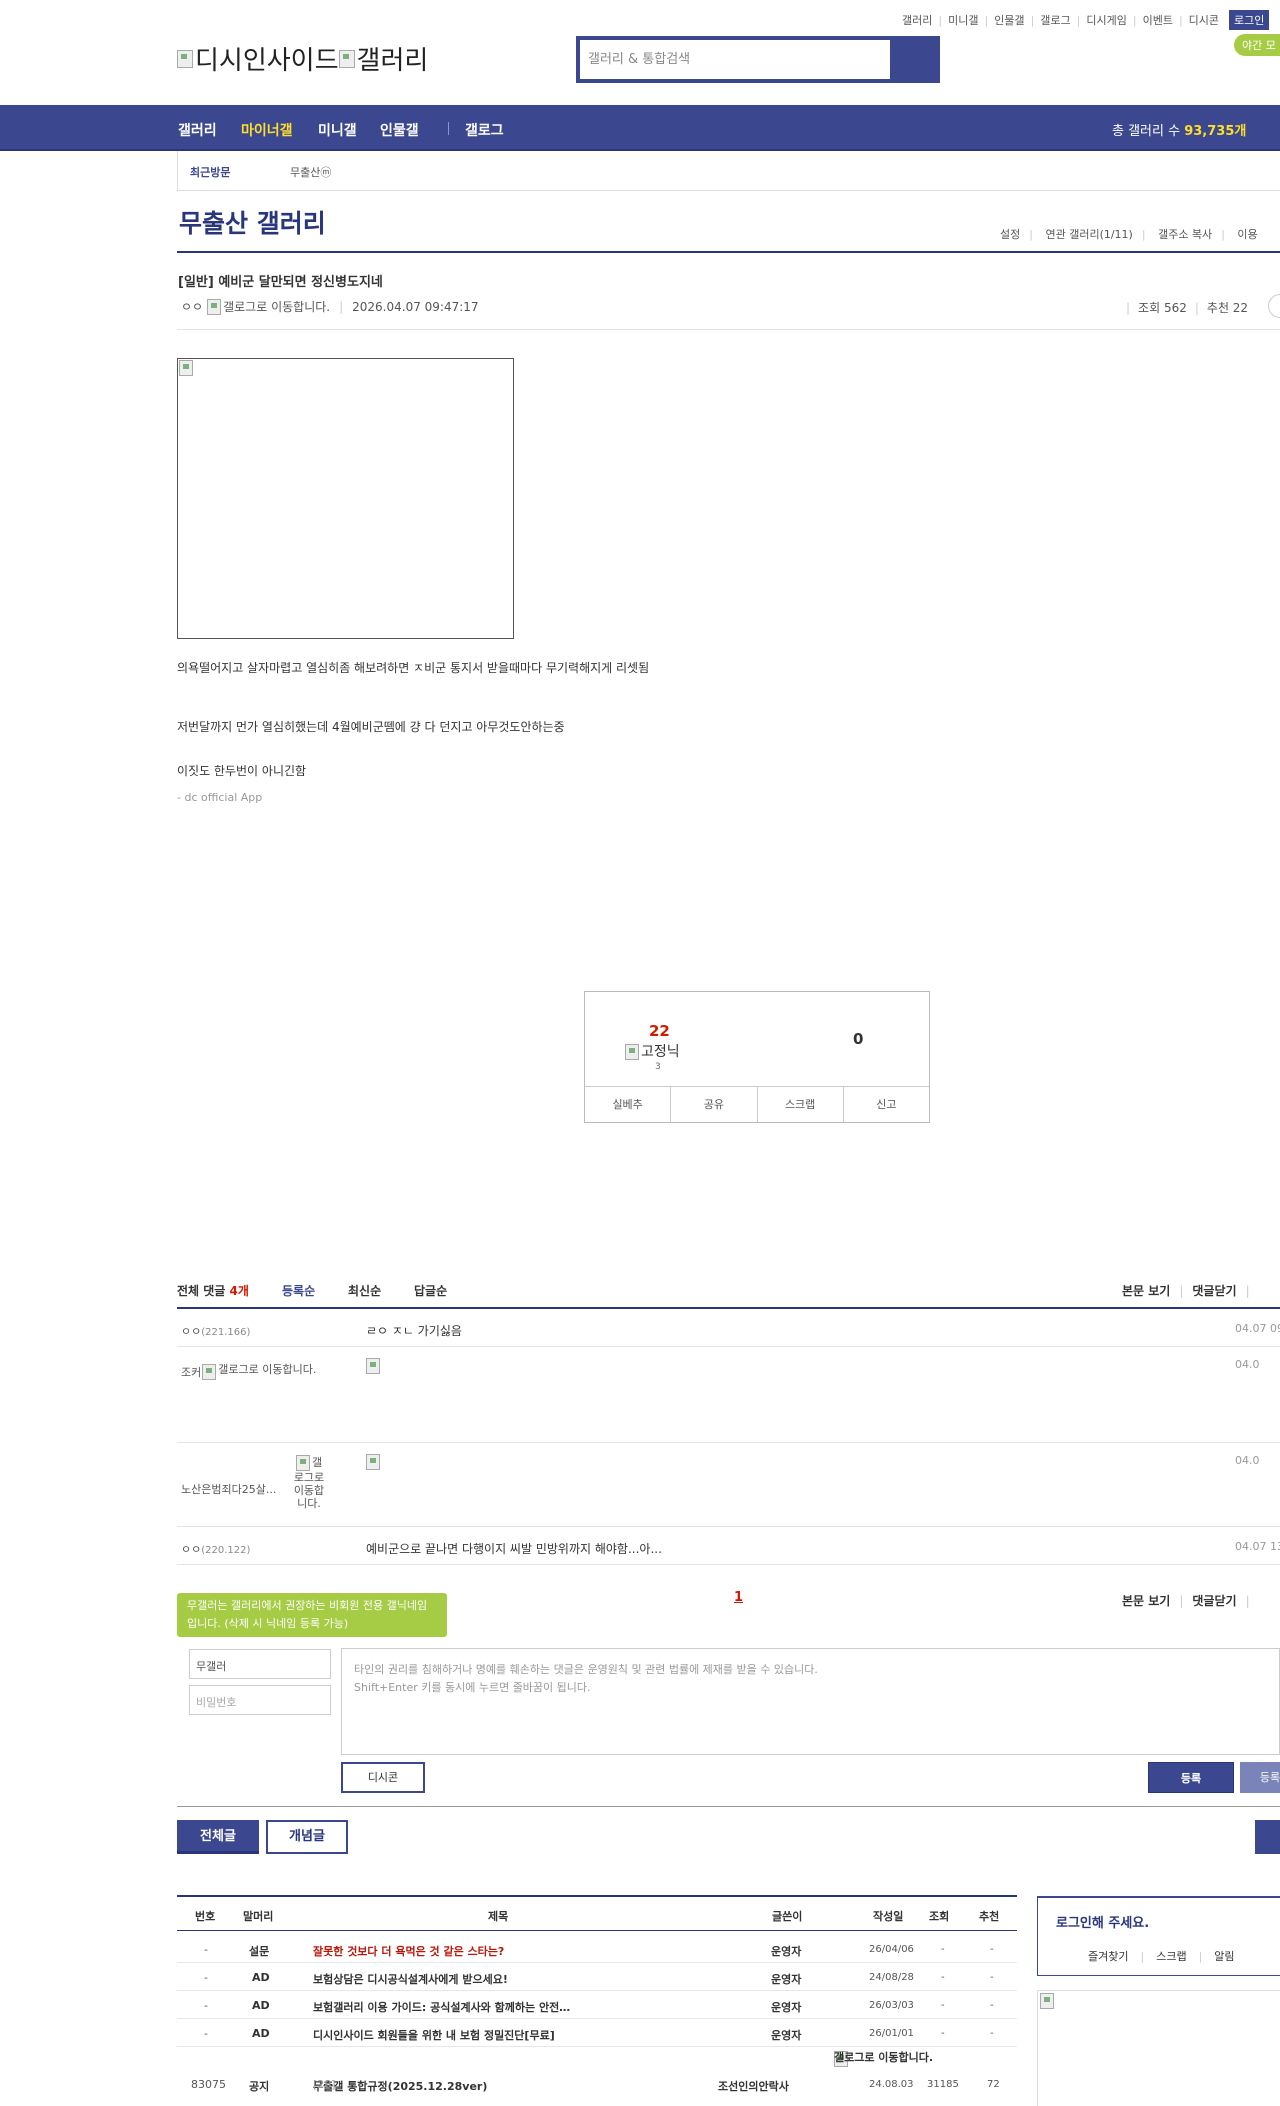  What do you see at coordinates (914, 59) in the screenshot?
I see `search-button` at bounding box center [914, 59].